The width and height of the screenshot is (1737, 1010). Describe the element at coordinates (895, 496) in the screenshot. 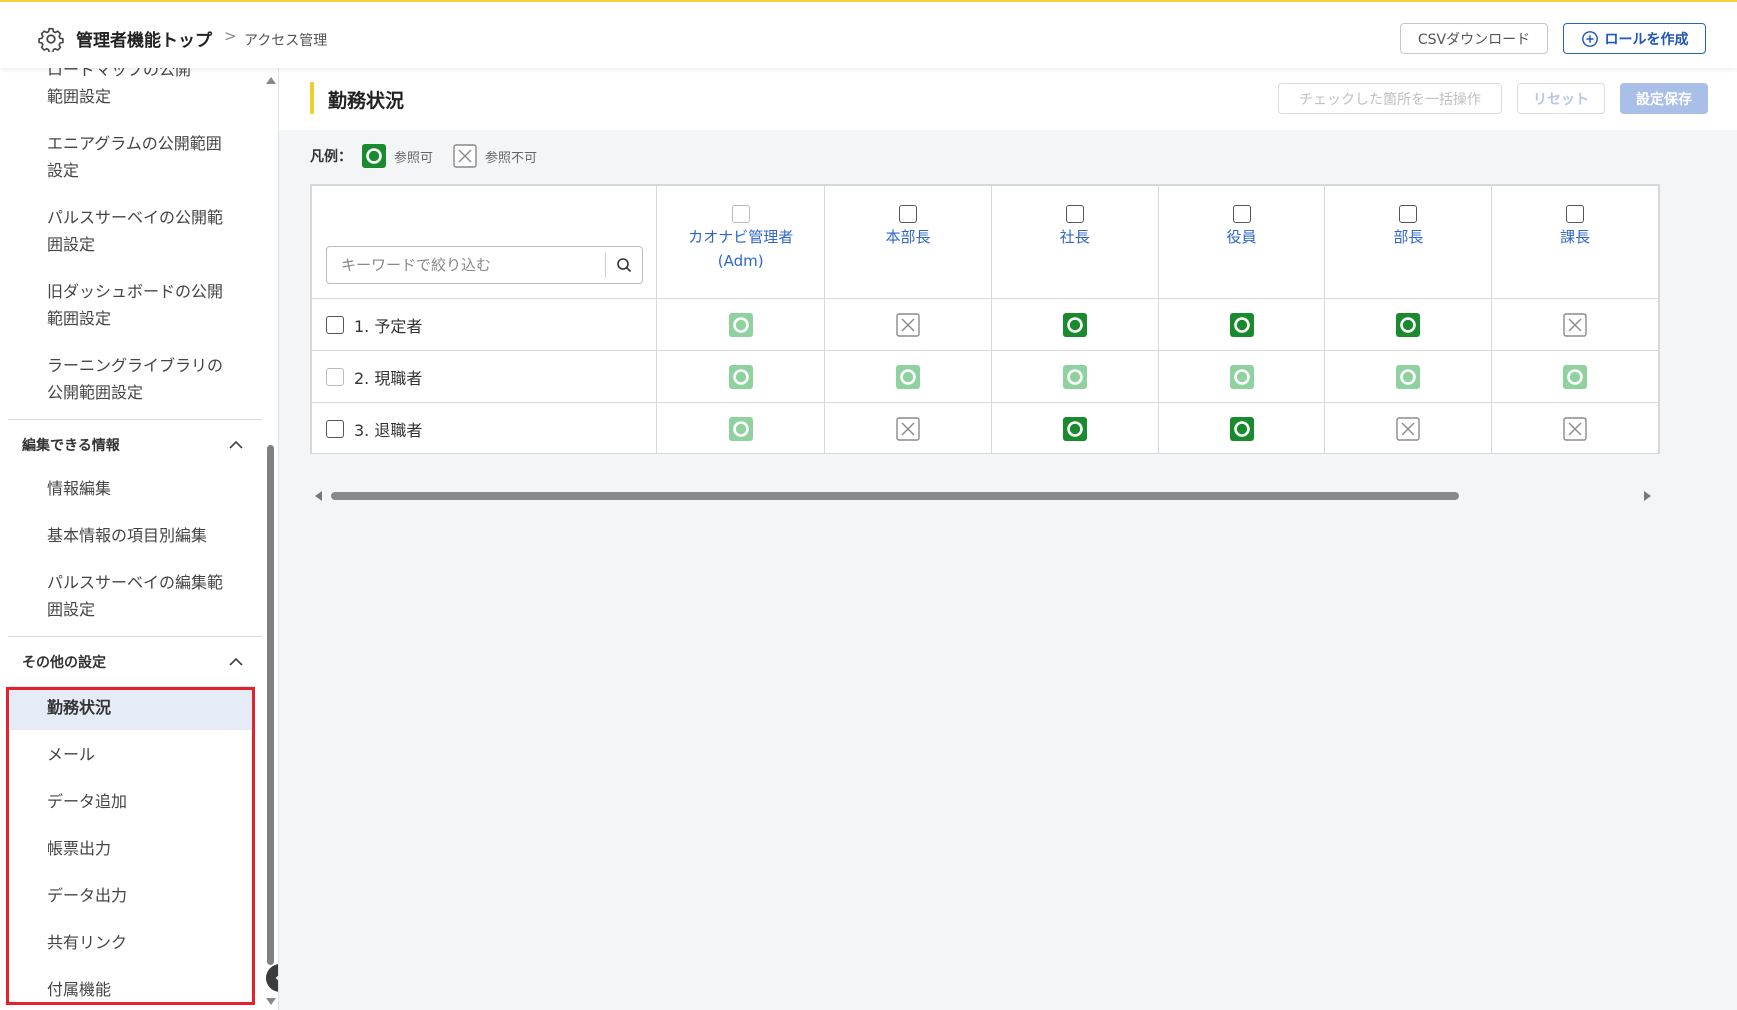

I see `table-horizontal-scrollbar-thumb` at that location.